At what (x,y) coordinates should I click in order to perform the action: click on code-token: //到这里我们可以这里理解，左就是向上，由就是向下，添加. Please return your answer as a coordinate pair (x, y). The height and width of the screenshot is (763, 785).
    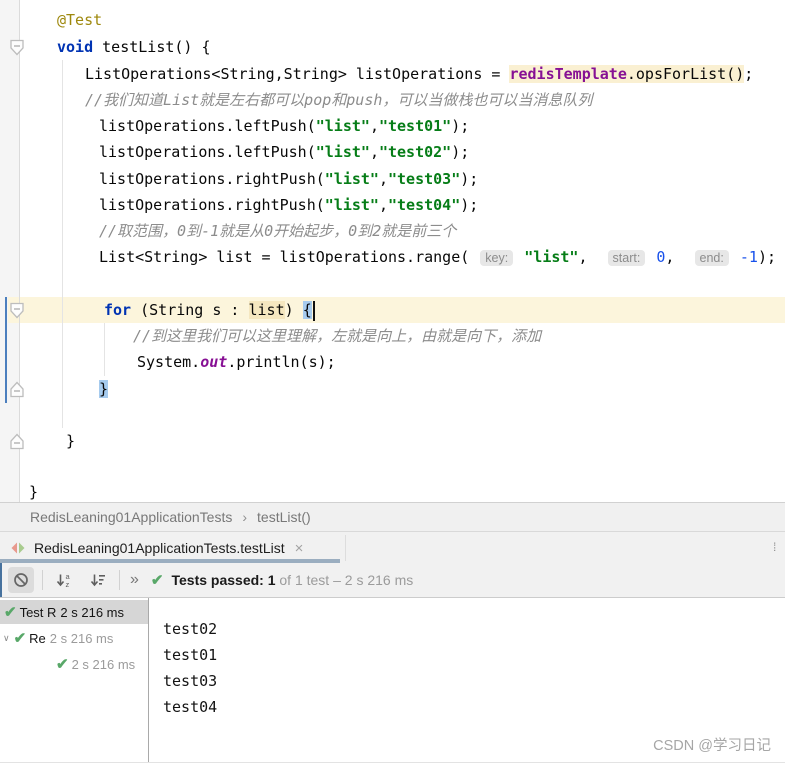
    Looking at the image, I should click on (337, 336).